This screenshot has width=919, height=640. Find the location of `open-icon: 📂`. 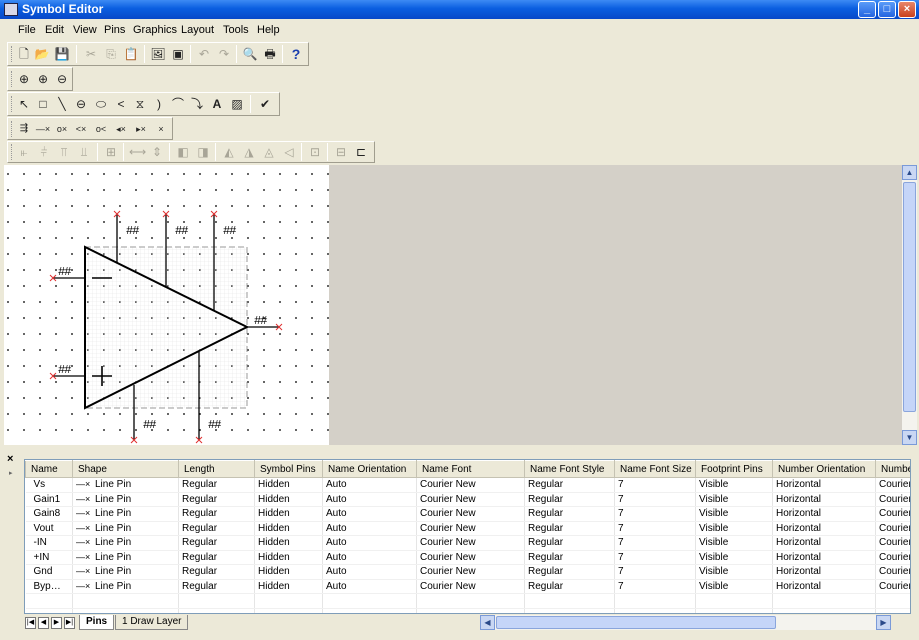

open-icon: 📂 is located at coordinates (42, 54).